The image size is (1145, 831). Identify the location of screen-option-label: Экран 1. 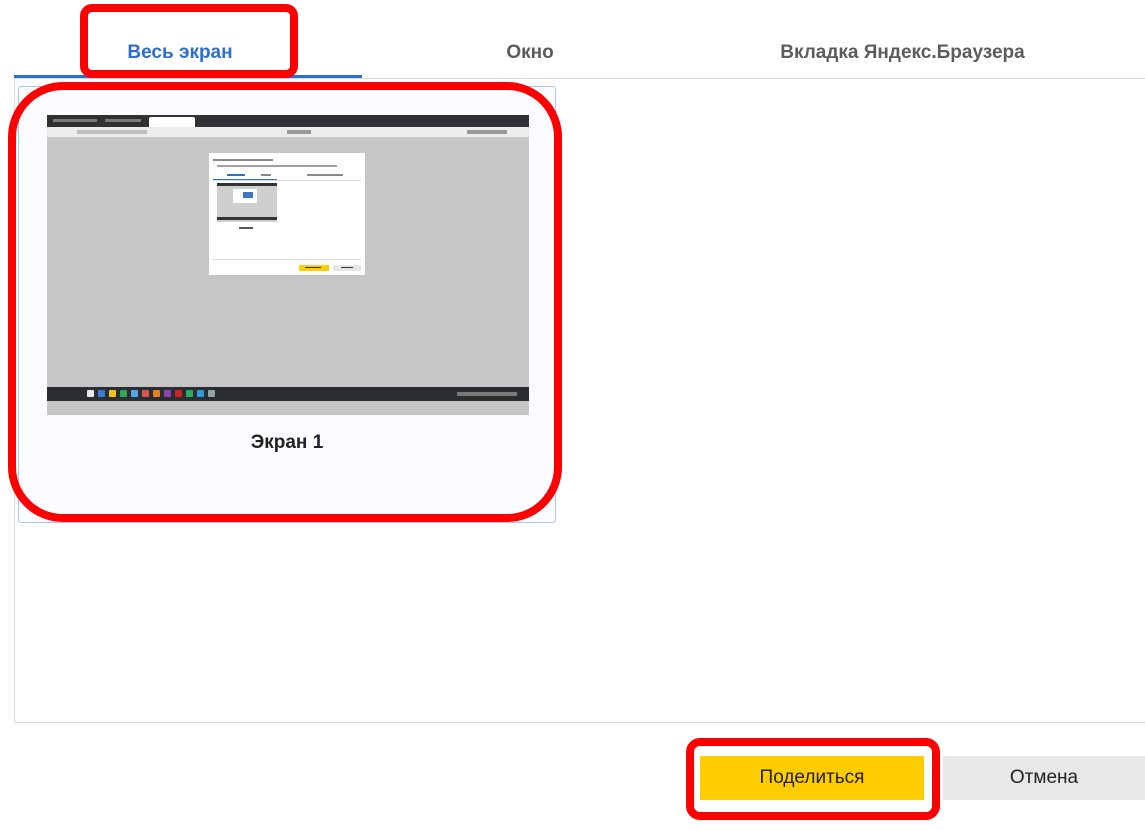
(287, 442).